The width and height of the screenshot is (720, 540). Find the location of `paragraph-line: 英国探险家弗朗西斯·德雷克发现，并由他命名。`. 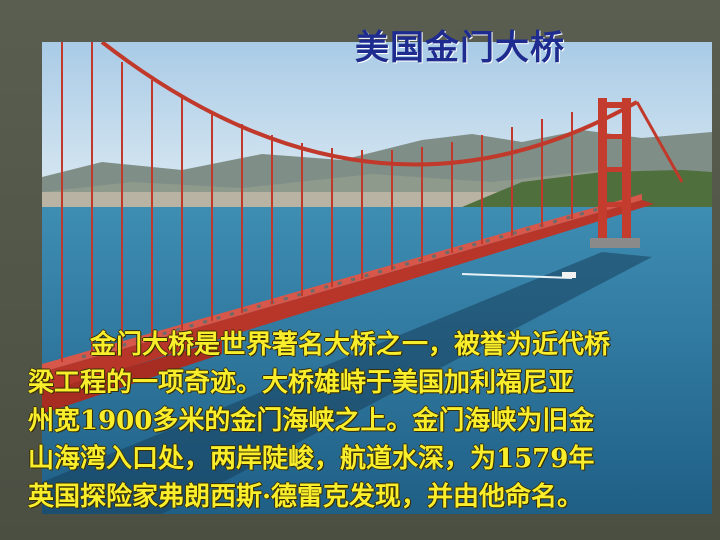

paragraph-line: 英国探险家弗朗西斯·德雷克发现，并由他命名。 is located at coordinates (306, 497).